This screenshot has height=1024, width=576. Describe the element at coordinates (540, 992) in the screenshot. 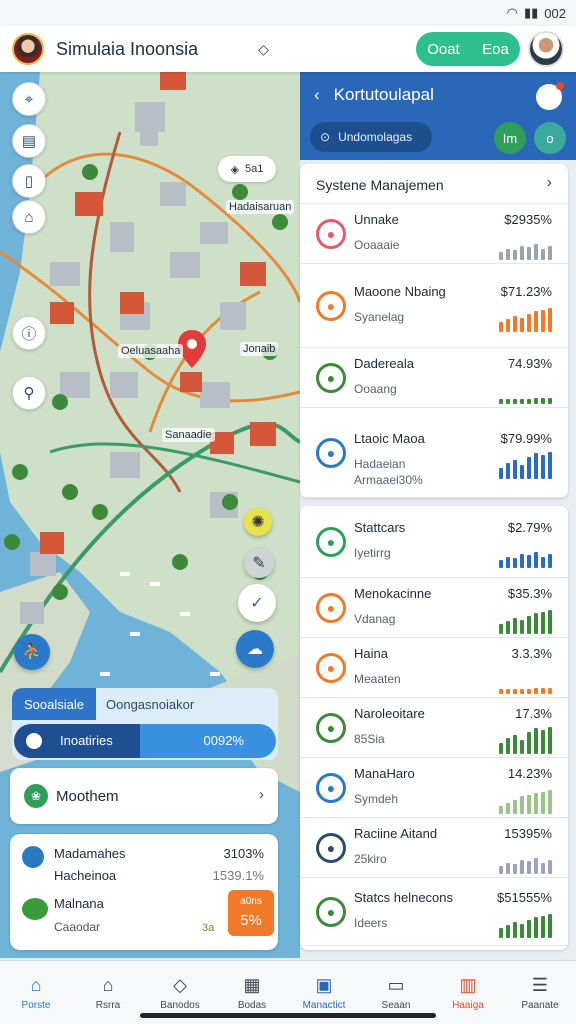

I see `nav-menu: ☰ Paanate` at that location.